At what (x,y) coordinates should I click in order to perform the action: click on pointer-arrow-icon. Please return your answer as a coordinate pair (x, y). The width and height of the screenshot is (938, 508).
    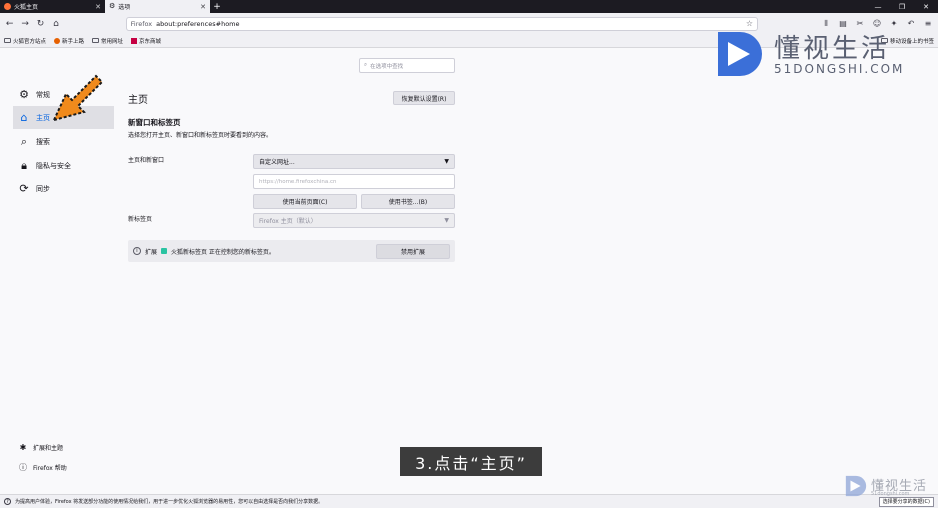
    Looking at the image, I should click on (78, 98).